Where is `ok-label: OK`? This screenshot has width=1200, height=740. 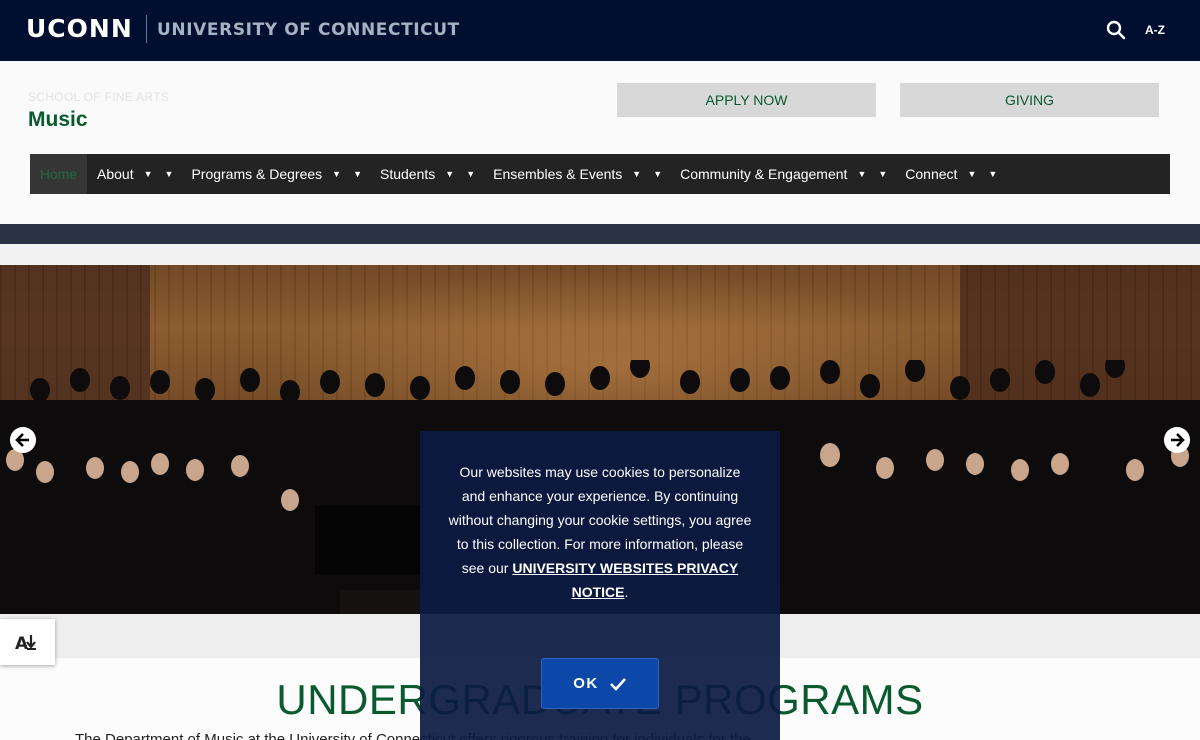 ok-label: OK is located at coordinates (586, 683).